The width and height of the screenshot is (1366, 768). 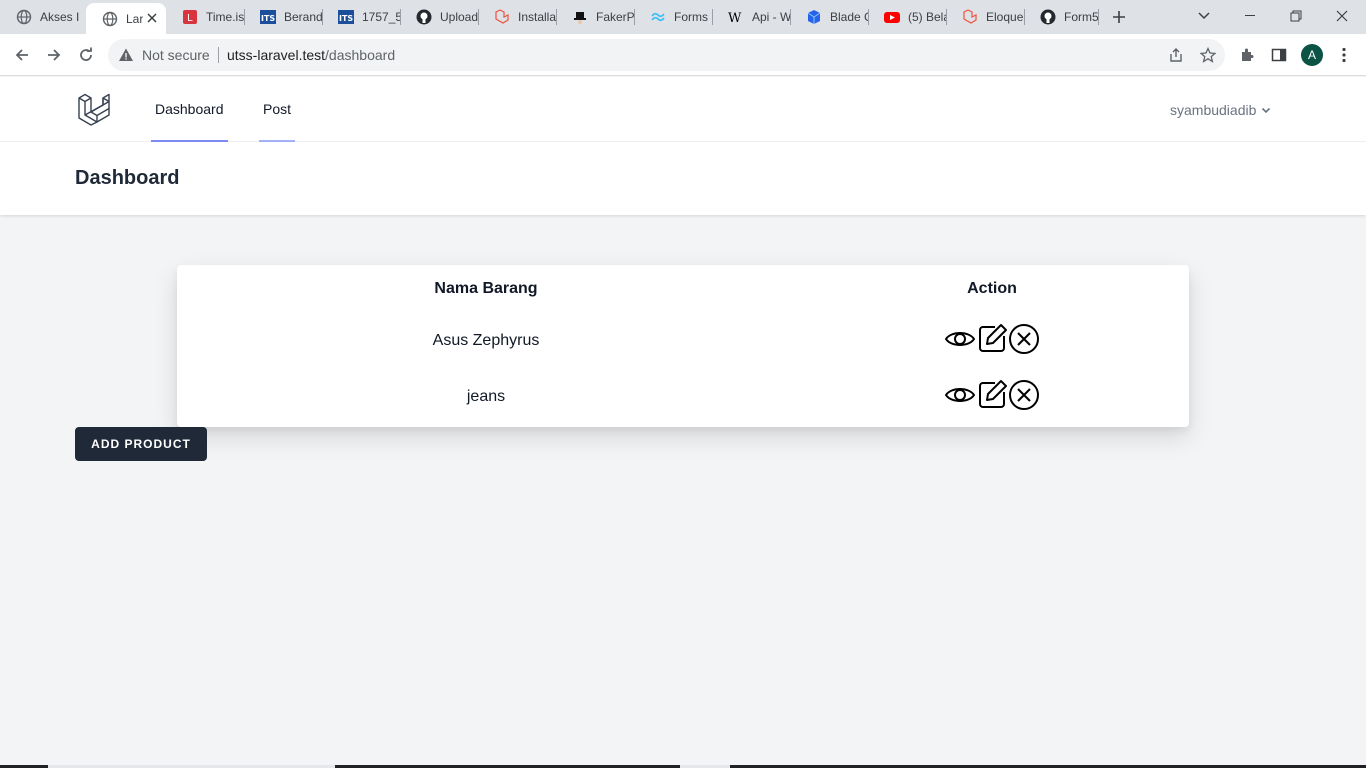 What do you see at coordinates (1279, 55) in the screenshot?
I see `side-panel-icon` at bounding box center [1279, 55].